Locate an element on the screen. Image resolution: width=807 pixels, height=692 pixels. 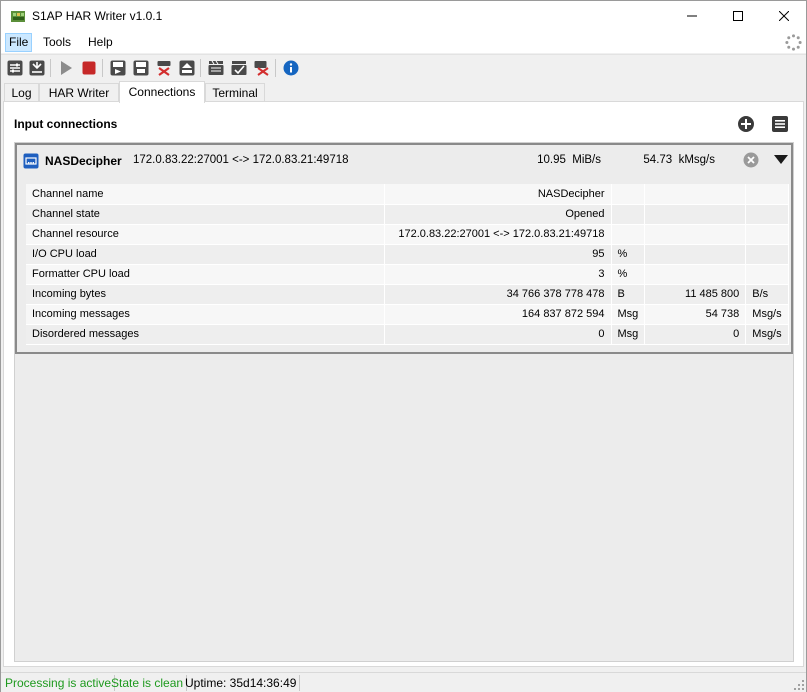
menu-help-label: Help is located at coordinates (100, 42).